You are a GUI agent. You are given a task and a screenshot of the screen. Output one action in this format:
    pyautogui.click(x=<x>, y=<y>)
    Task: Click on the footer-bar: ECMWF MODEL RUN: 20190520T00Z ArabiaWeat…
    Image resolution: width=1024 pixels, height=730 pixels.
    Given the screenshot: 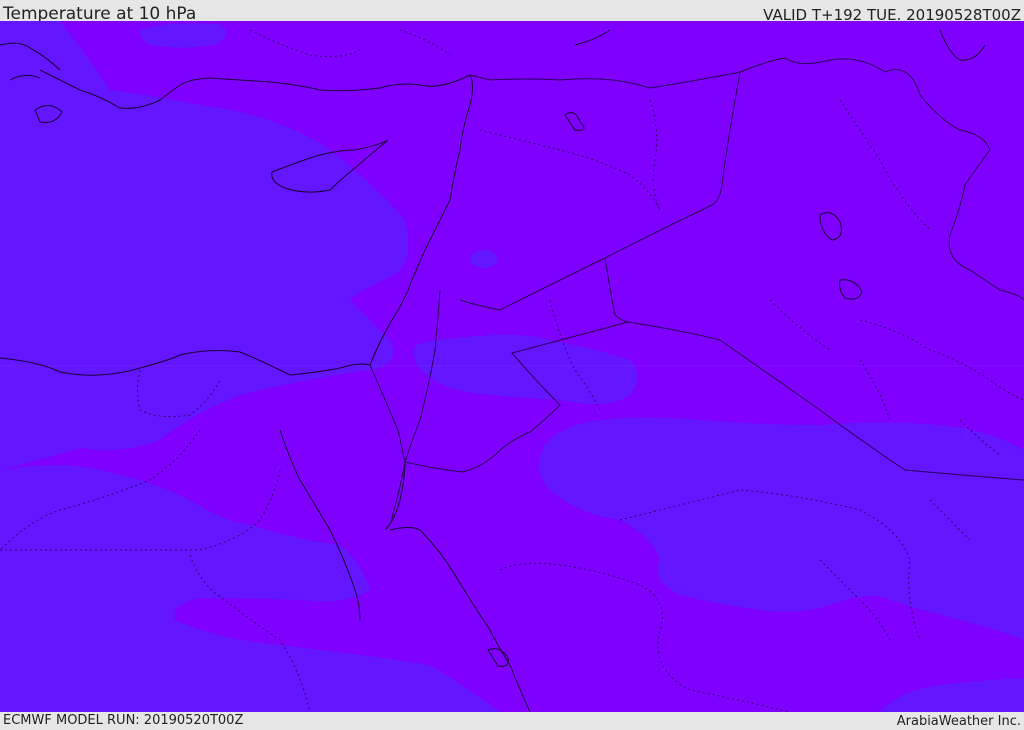 What is the action you would take?
    pyautogui.click(x=512, y=720)
    